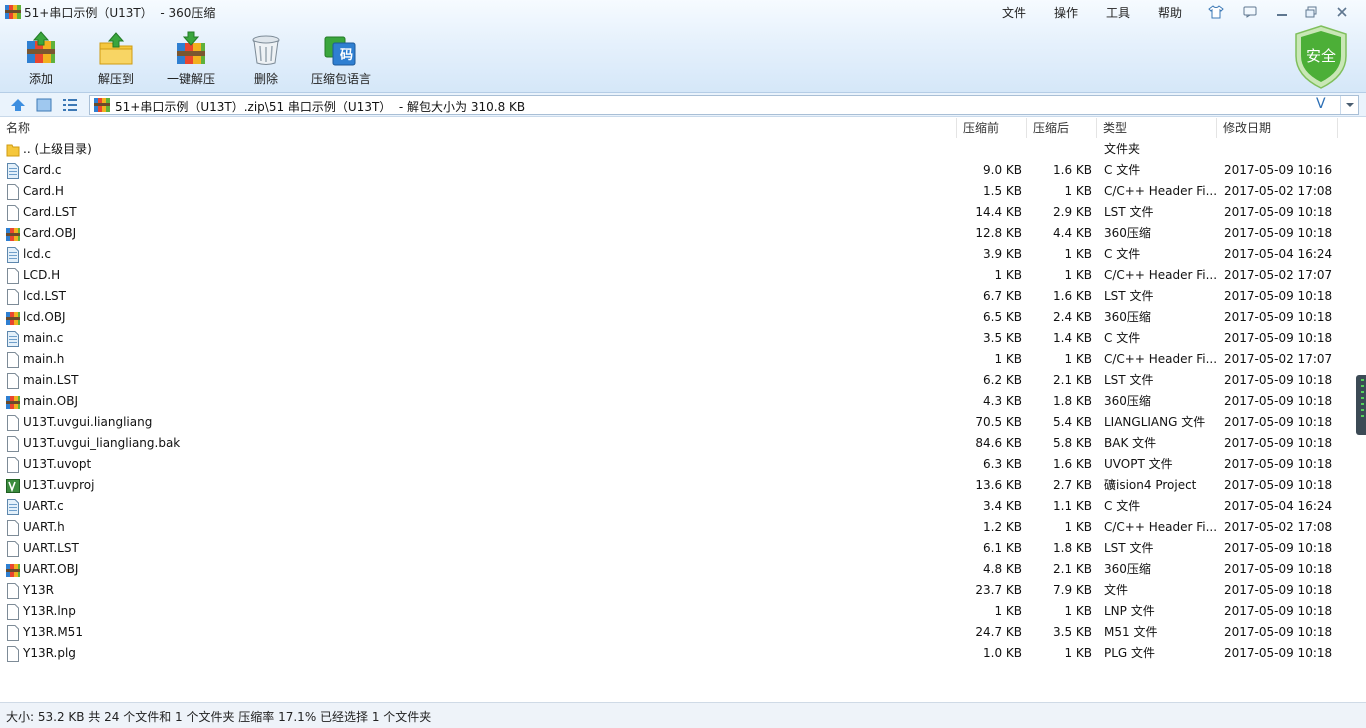 The height and width of the screenshot is (728, 1366). Describe the element at coordinates (116, 49) in the screenshot. I see `extract-folder-icon` at that location.